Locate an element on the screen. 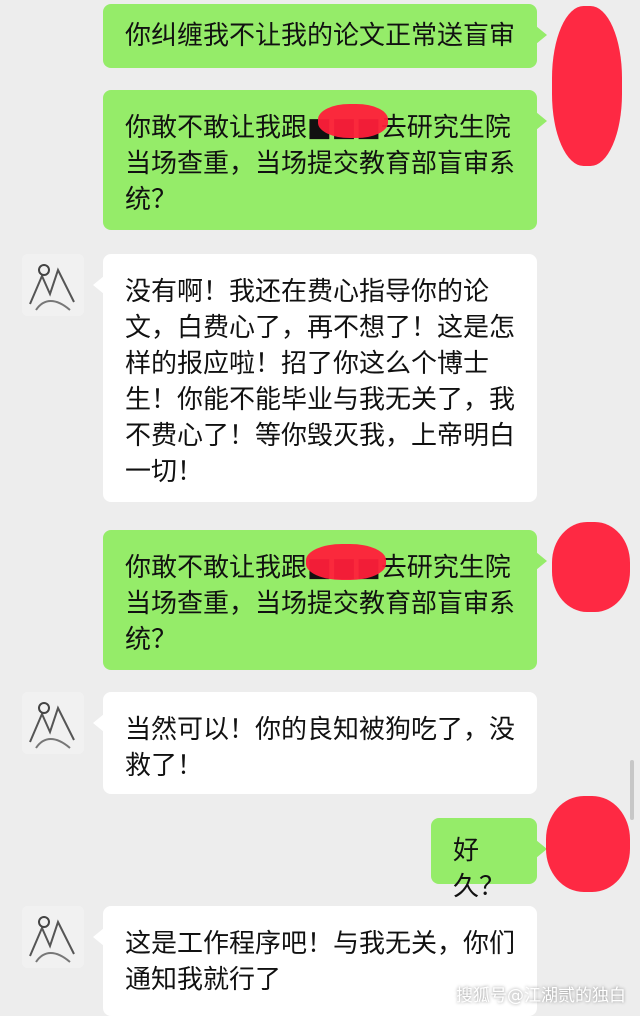 The image size is (640, 1016). scrollbar is located at coordinates (632, 790).